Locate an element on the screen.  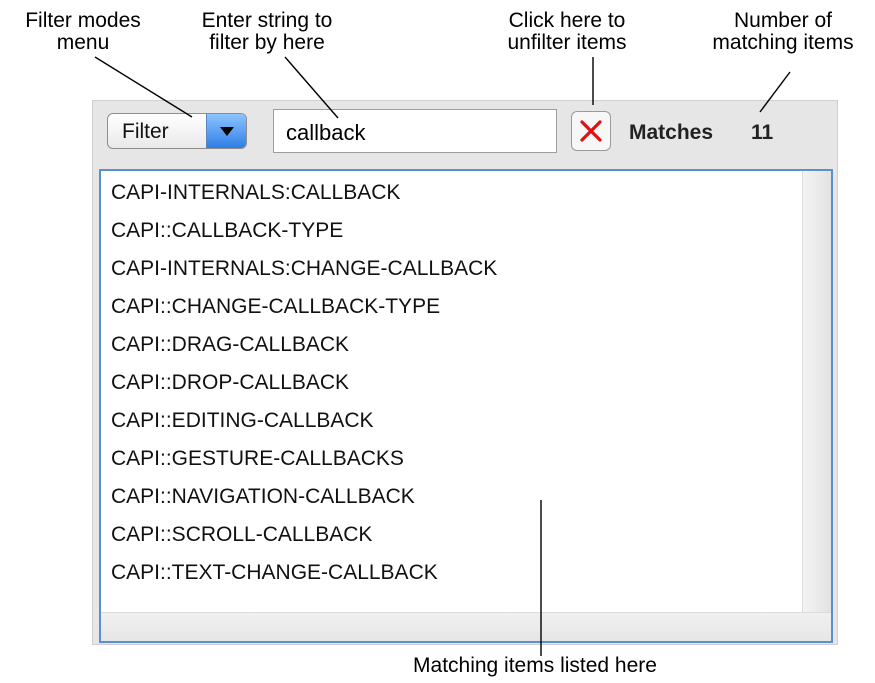
vertical-scrollbar is located at coordinates (816, 393).